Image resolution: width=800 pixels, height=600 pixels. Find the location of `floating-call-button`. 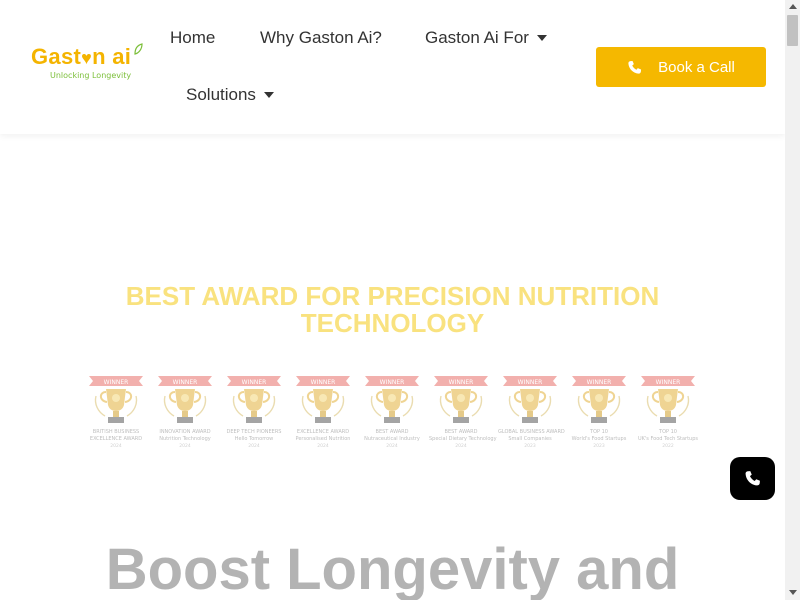

floating-call-button is located at coordinates (752, 478).